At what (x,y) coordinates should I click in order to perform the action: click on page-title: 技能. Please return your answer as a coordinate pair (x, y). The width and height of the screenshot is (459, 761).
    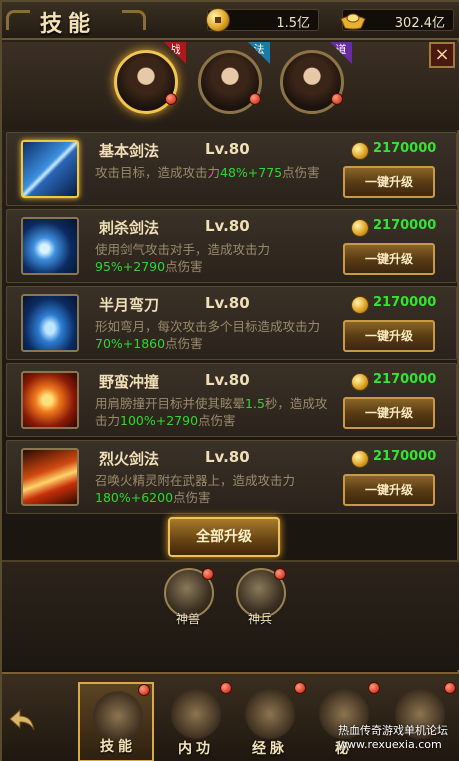
    Looking at the image, I should click on (68, 24).